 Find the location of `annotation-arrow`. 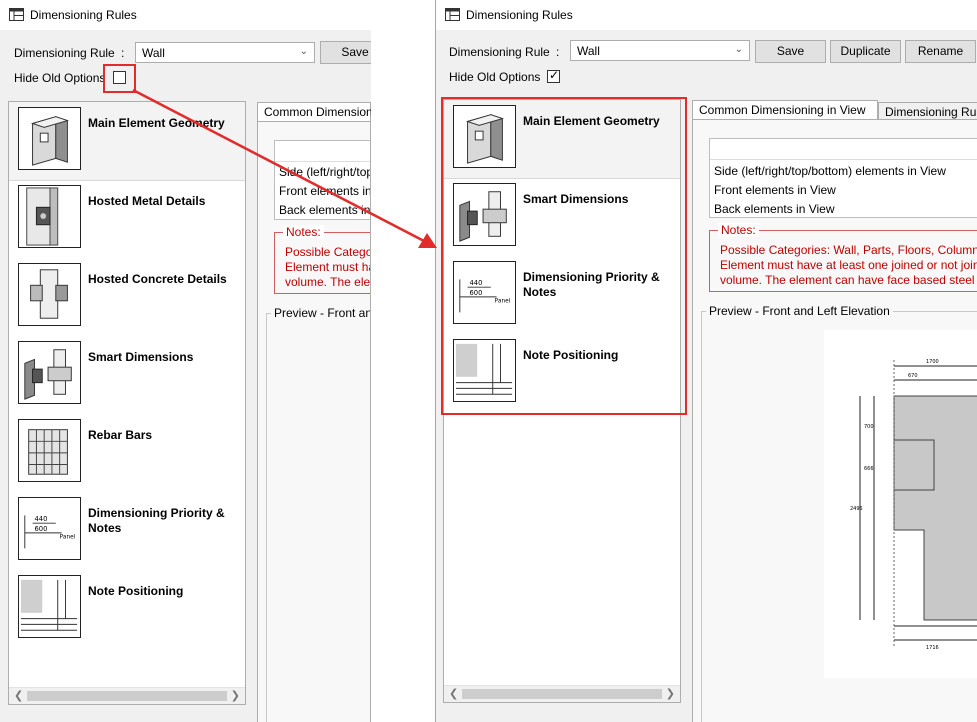

annotation-arrow is located at coordinates (284, 168).